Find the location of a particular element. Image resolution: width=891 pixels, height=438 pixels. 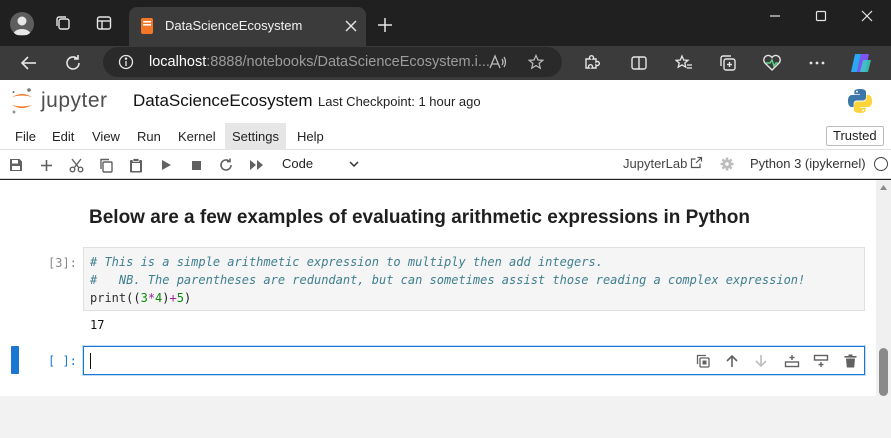

new-tab-icon is located at coordinates (385, 25).